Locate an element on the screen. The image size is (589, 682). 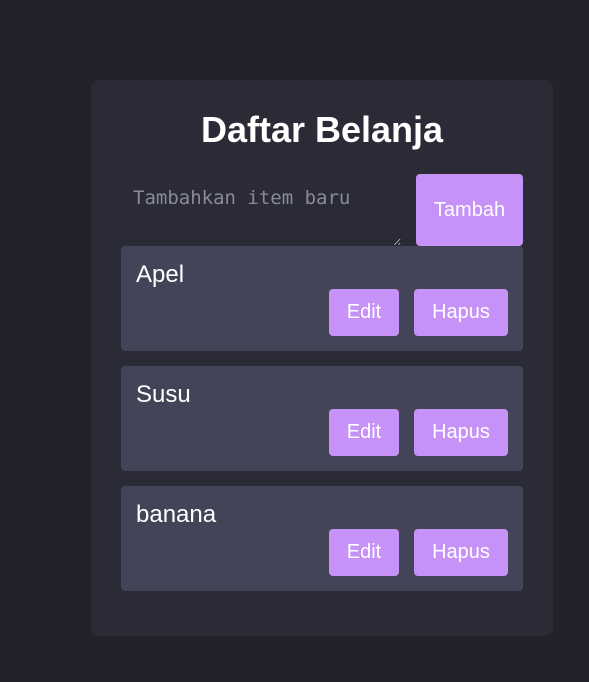
list-item: Susu Edit Hapus is located at coordinates (322, 418).